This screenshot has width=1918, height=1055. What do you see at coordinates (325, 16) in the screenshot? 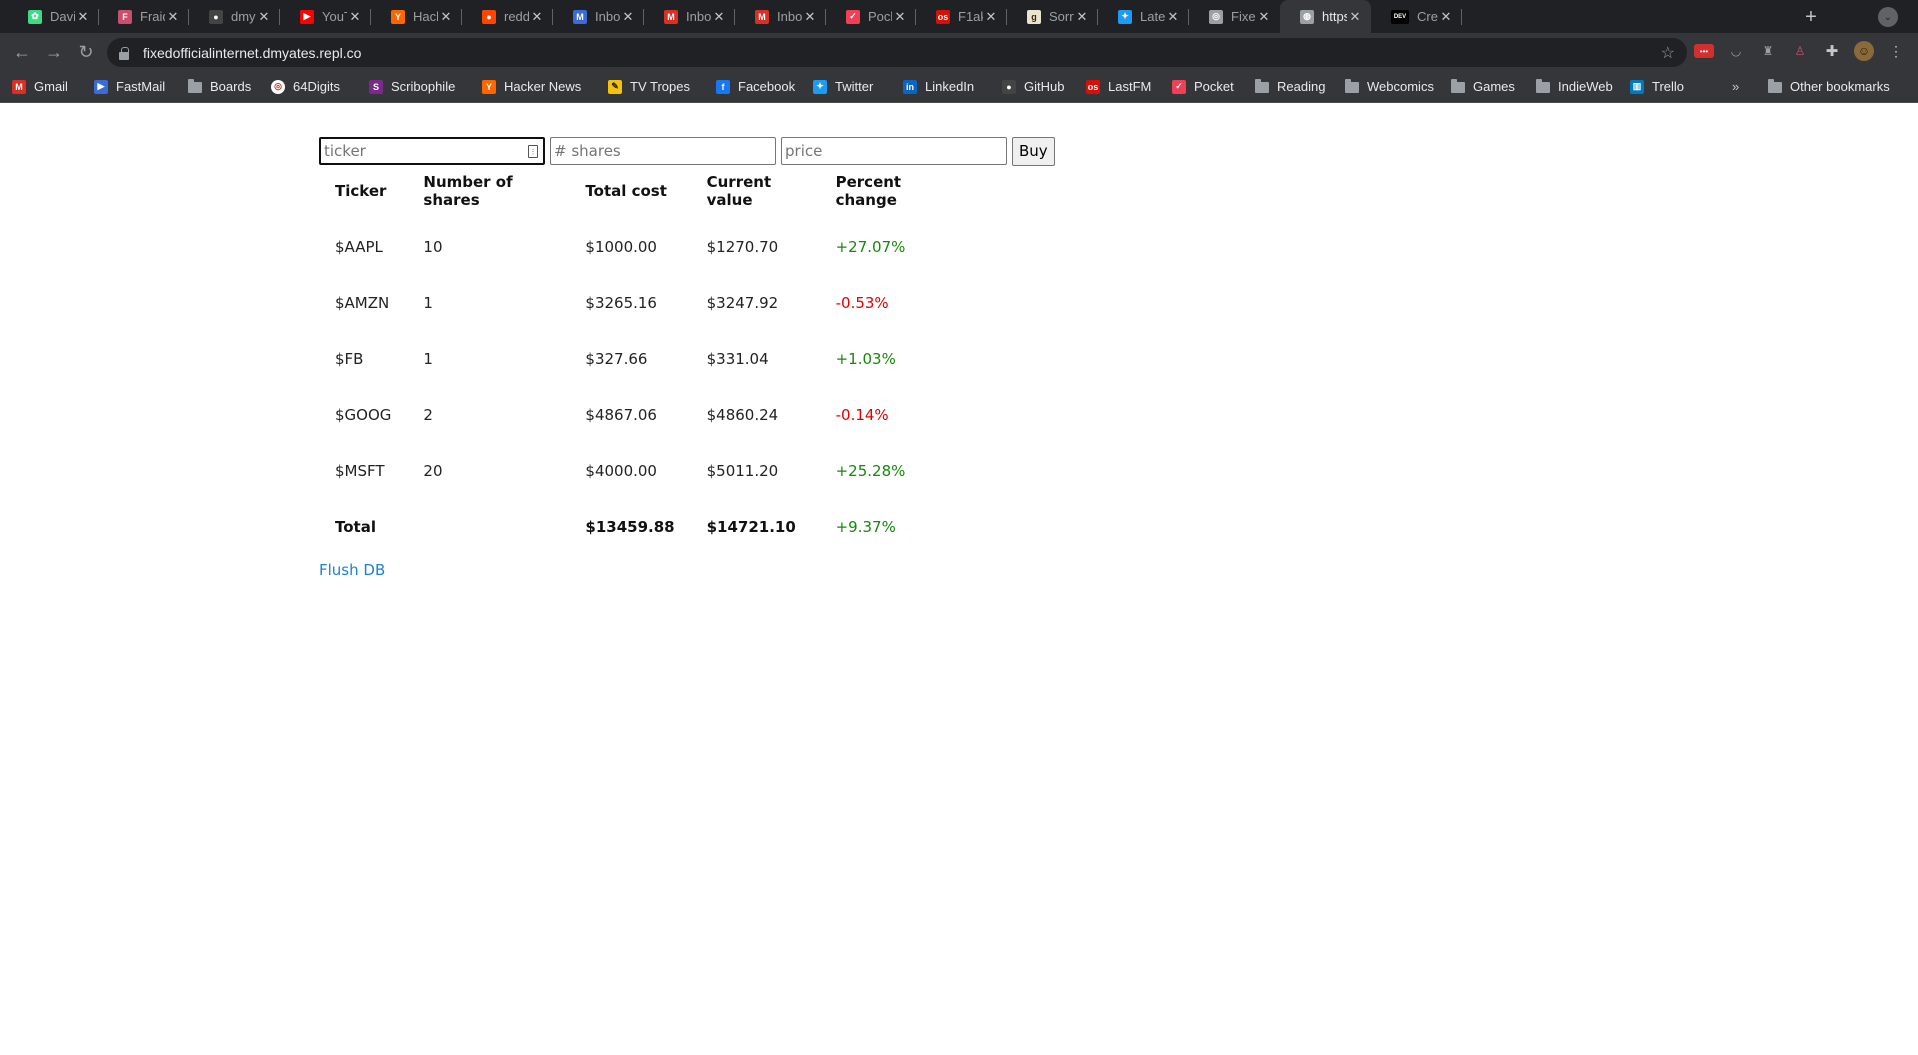
I see `browser-tab: ▶ YouTube✕` at bounding box center [325, 16].